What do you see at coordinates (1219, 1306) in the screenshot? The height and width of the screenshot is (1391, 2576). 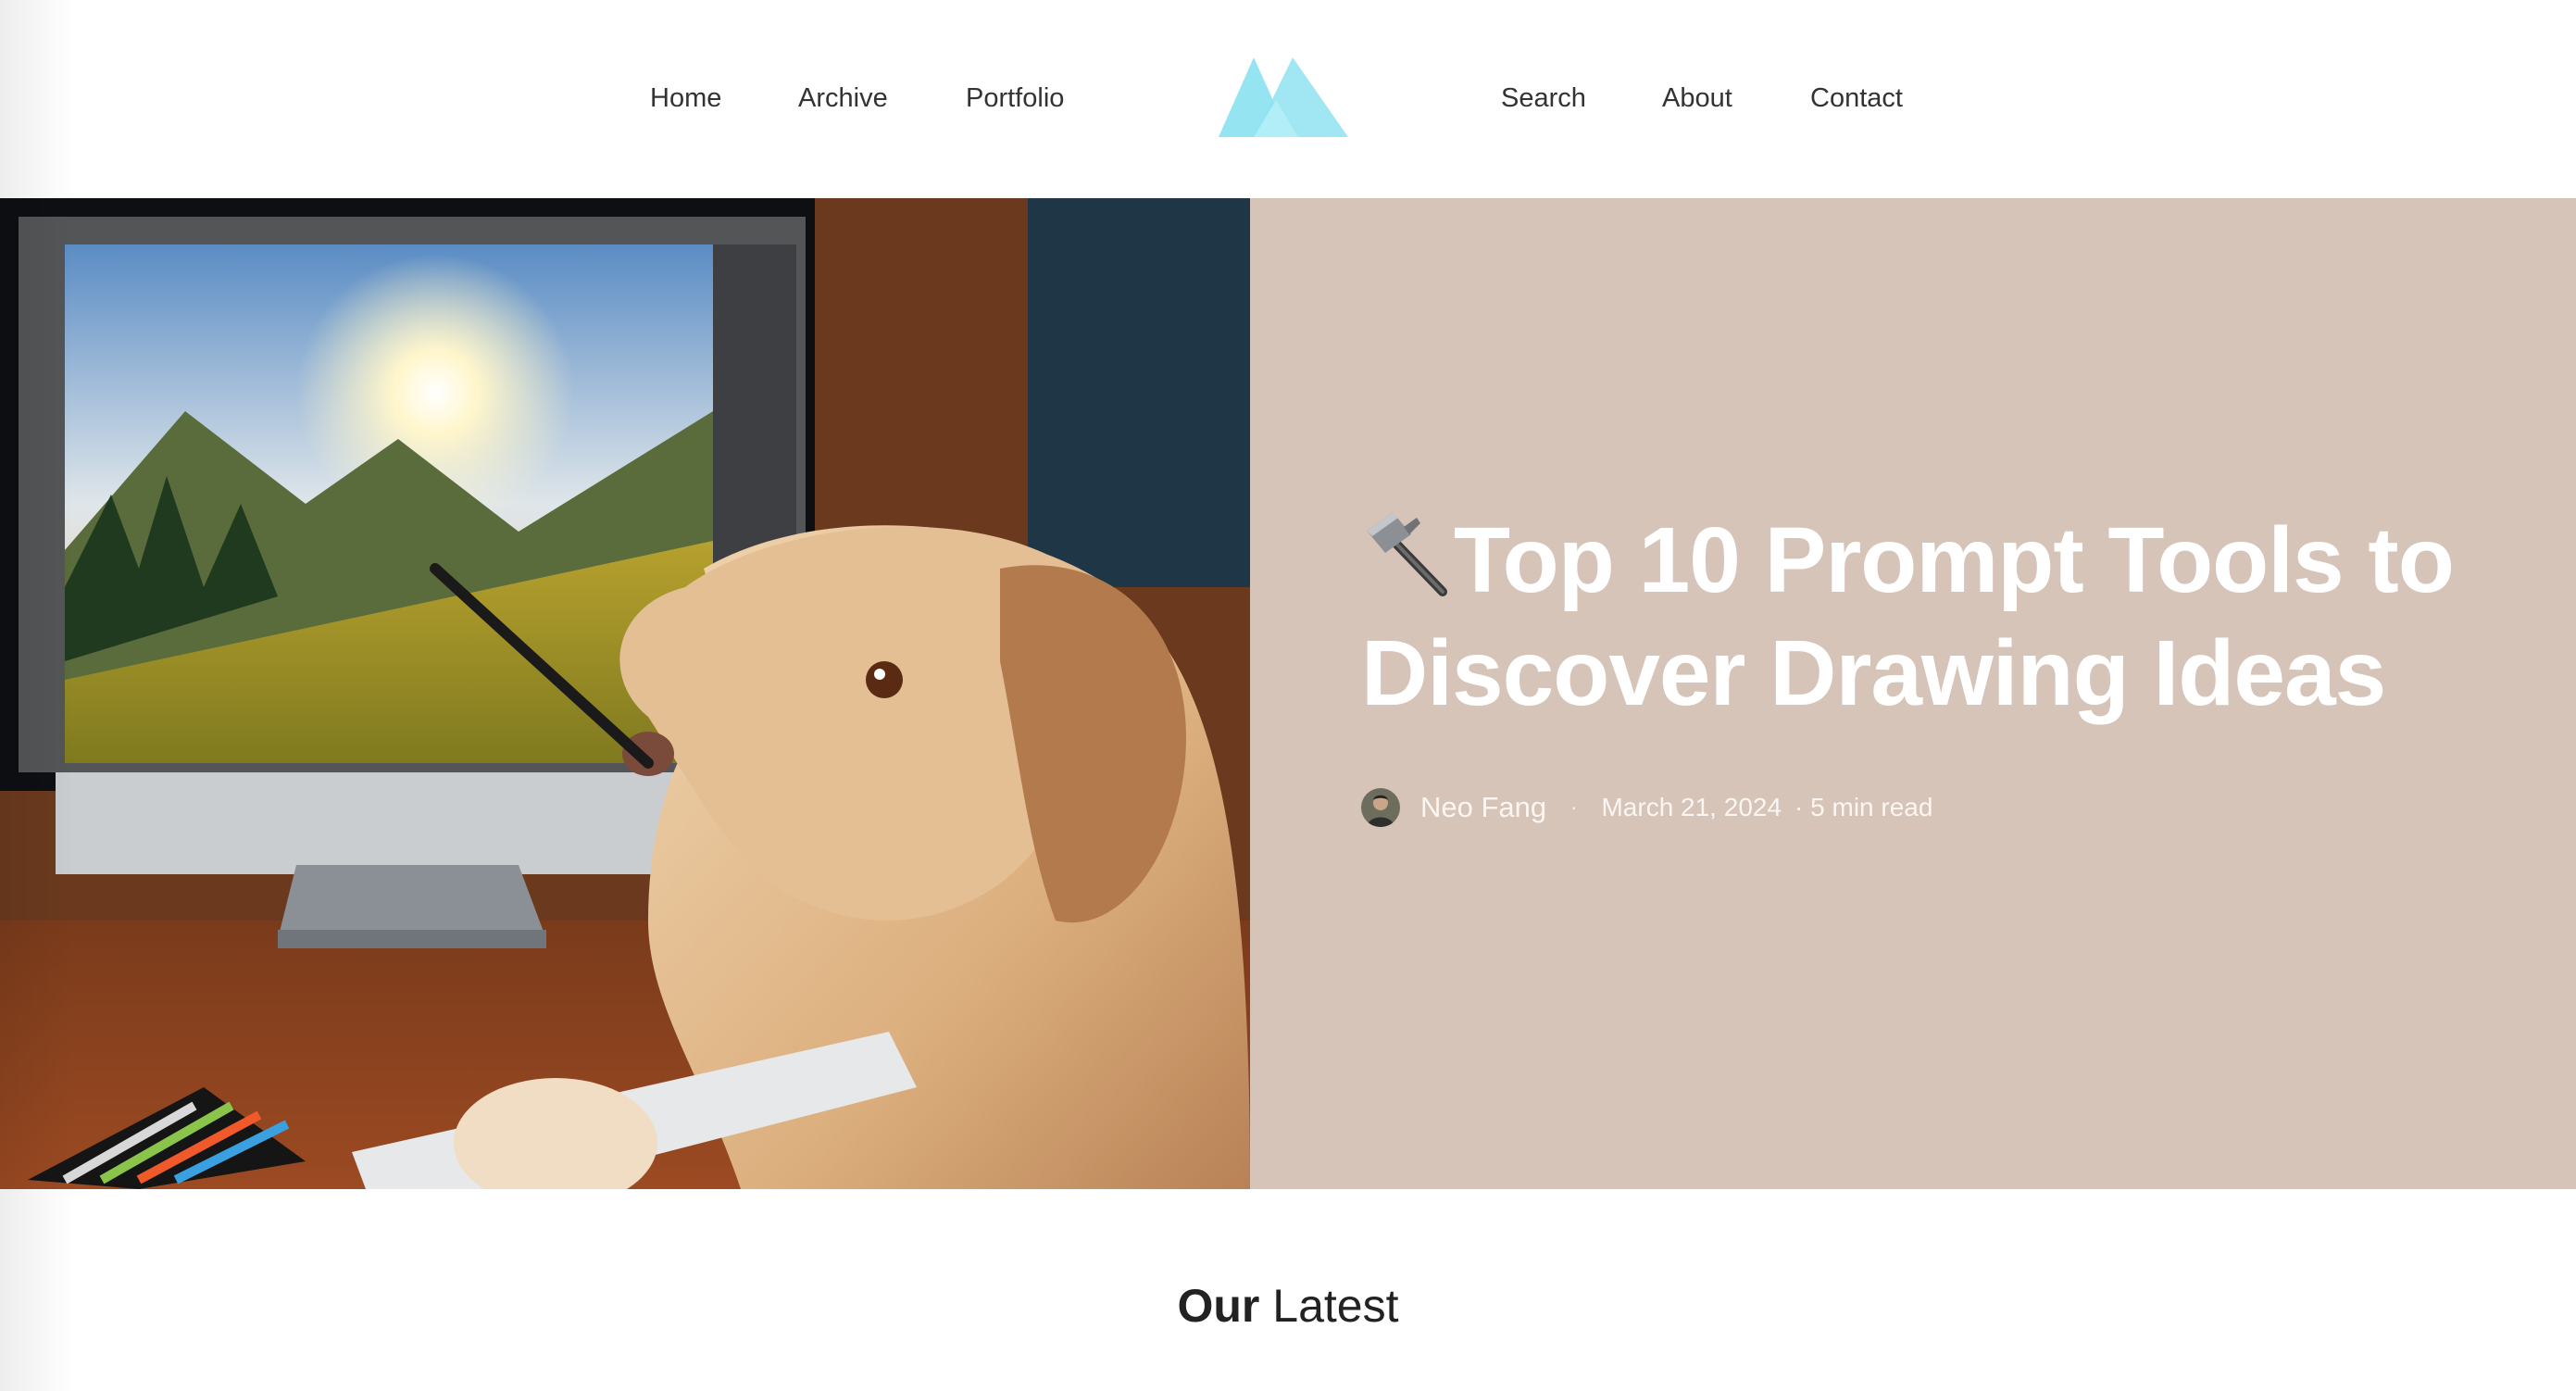 I see `section-title-bold: Our` at bounding box center [1219, 1306].